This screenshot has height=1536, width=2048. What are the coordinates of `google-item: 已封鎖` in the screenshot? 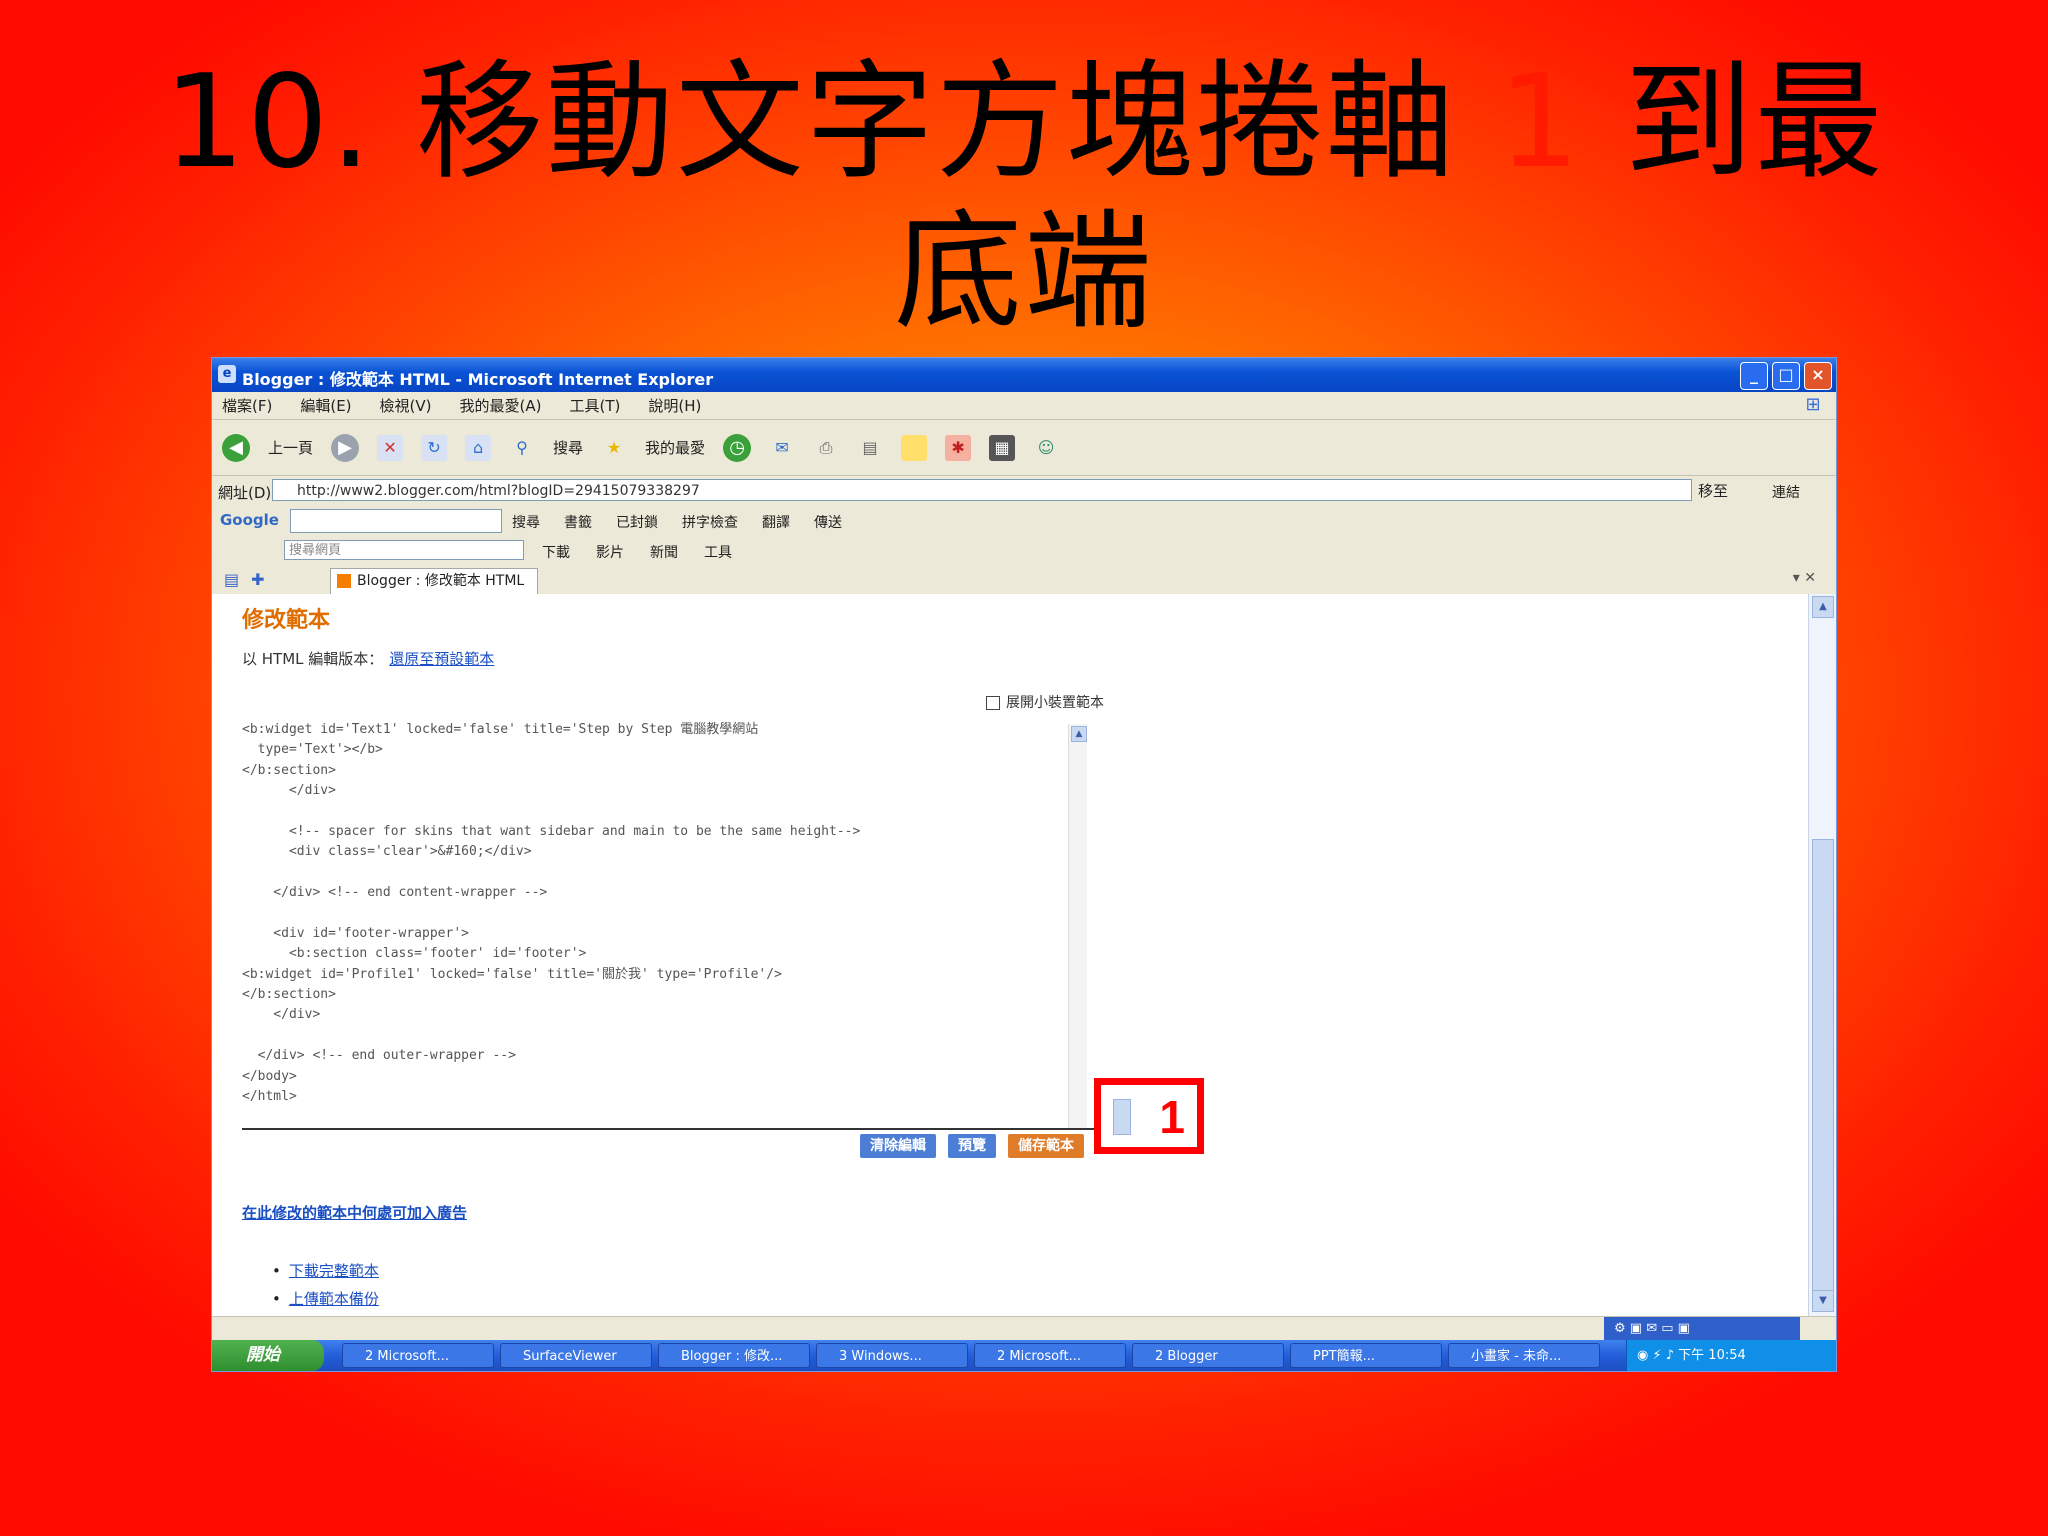 It's located at (637, 522).